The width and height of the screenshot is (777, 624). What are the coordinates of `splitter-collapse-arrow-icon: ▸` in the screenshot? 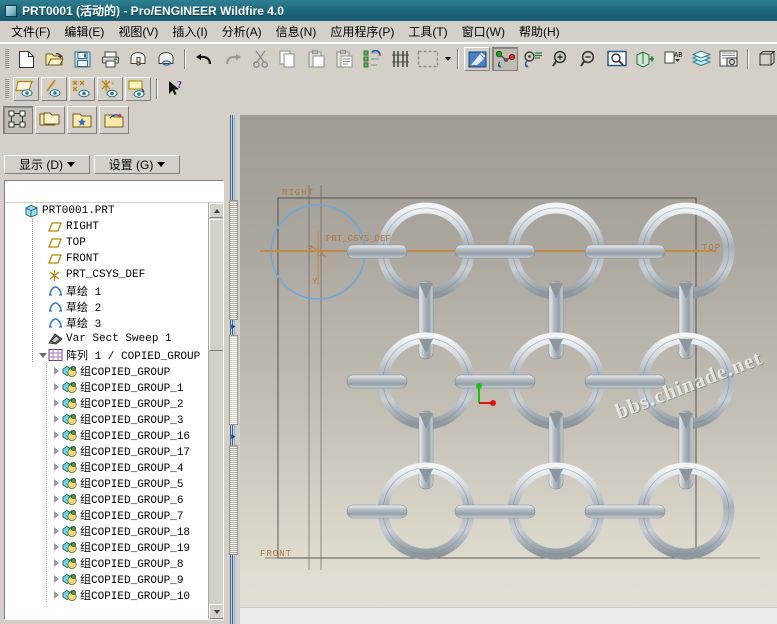 It's located at (233, 326).